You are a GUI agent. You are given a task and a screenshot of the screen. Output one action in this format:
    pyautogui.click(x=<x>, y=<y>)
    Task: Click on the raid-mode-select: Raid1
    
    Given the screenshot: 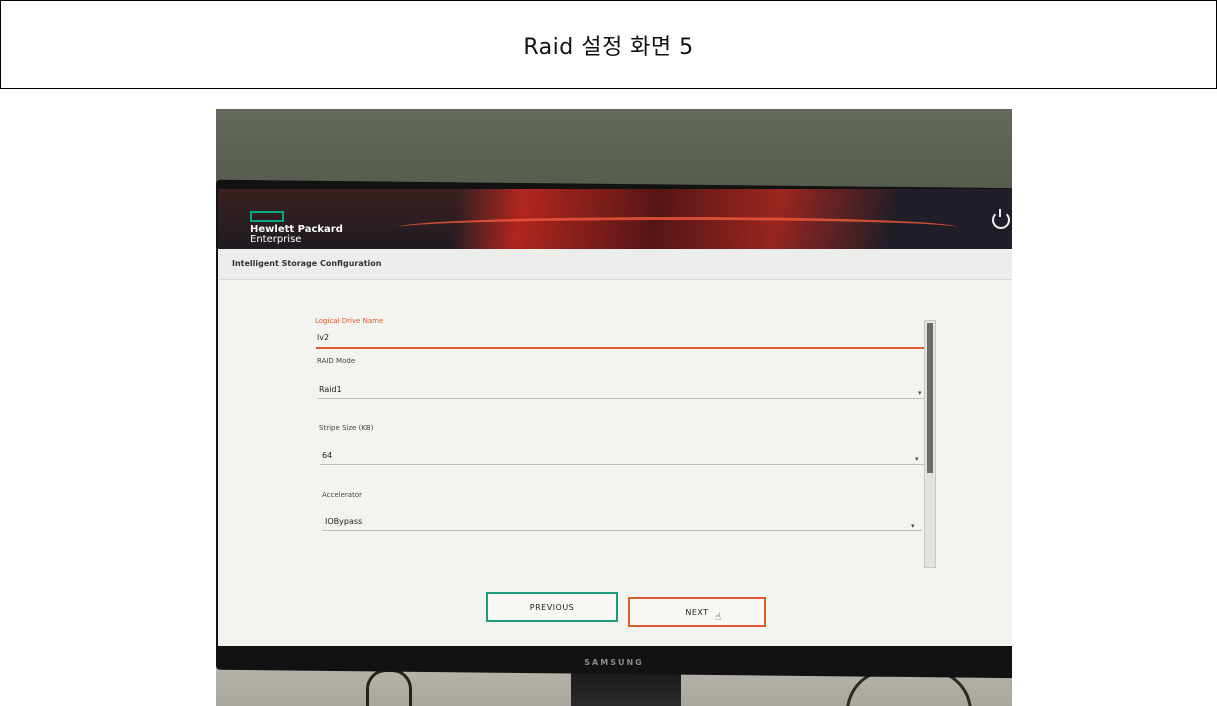 What is the action you would take?
    pyautogui.click(x=330, y=389)
    